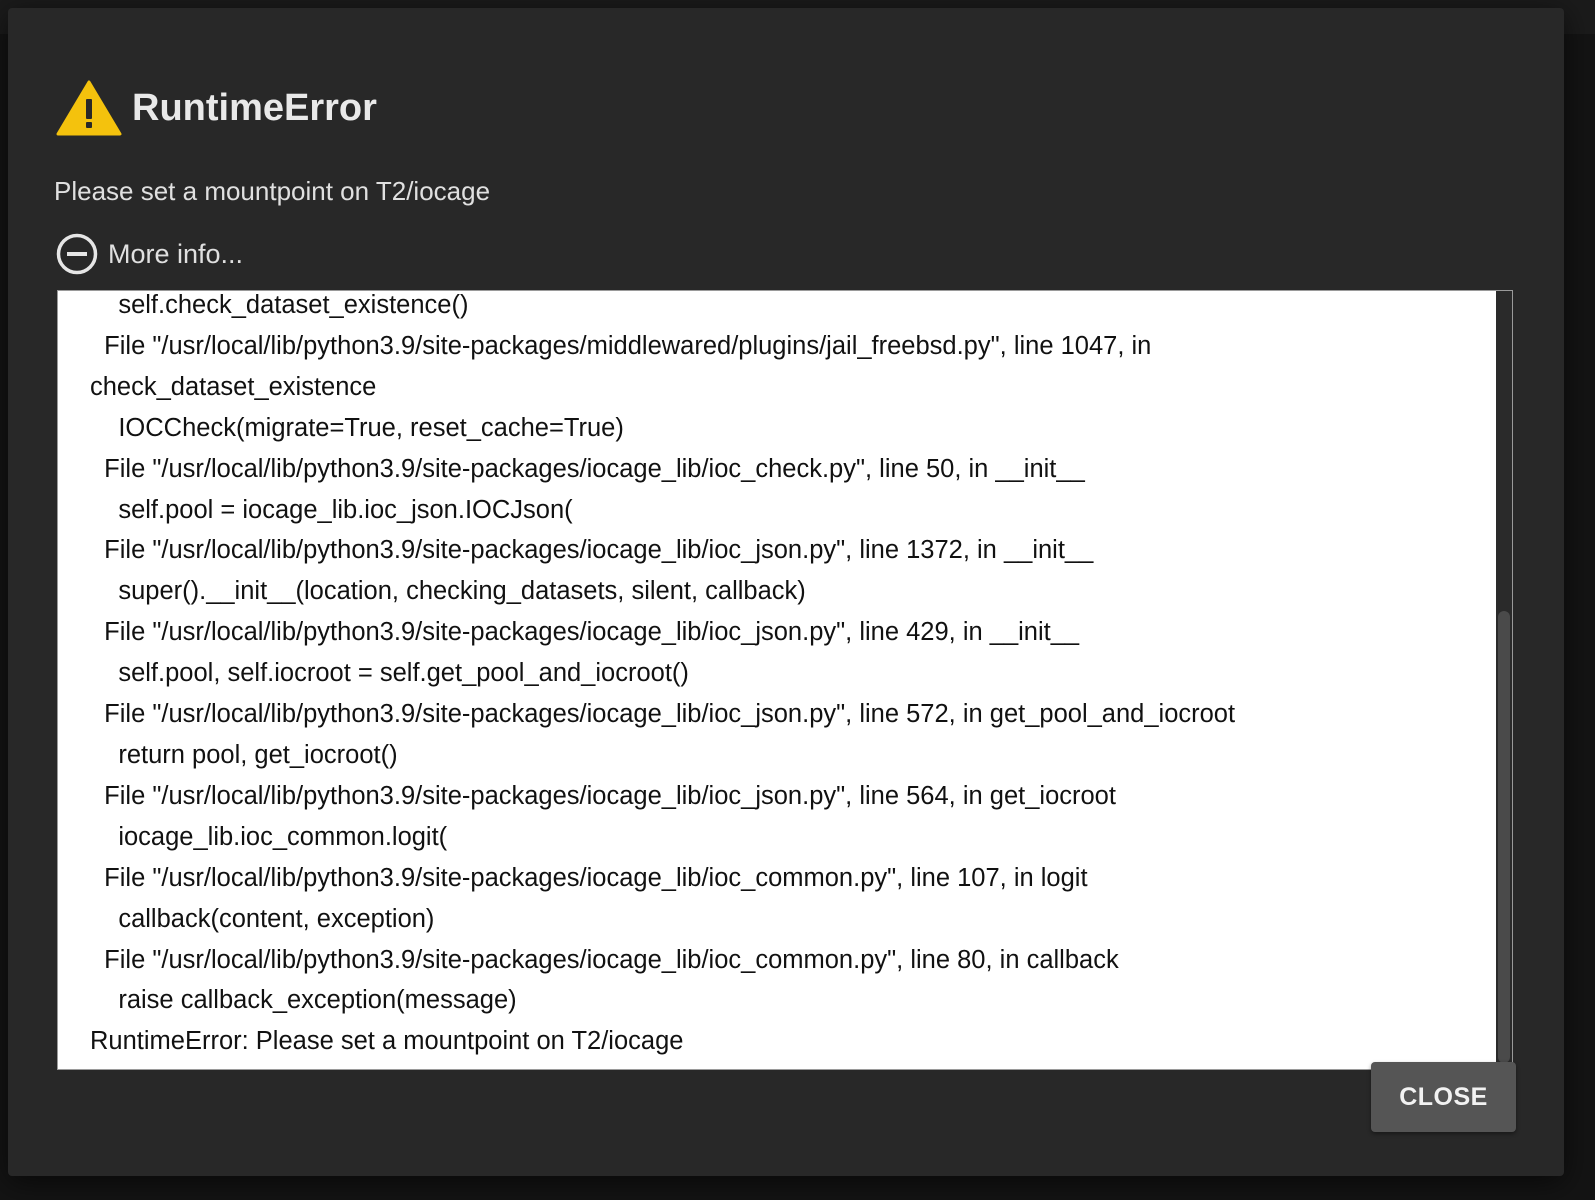 The width and height of the screenshot is (1595, 1200). I want to click on traceback-line: self.check_dataset_existence(), so click(279, 305).